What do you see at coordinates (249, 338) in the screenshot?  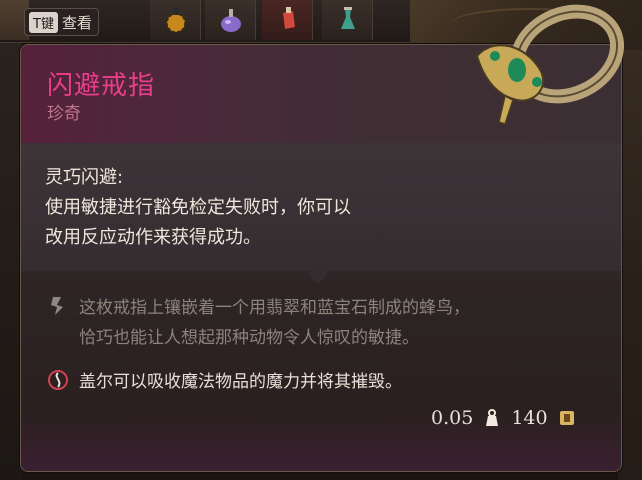 I see `lore-line: 恰巧也能让人想起那种动物令人惊叹的敏捷。` at bounding box center [249, 338].